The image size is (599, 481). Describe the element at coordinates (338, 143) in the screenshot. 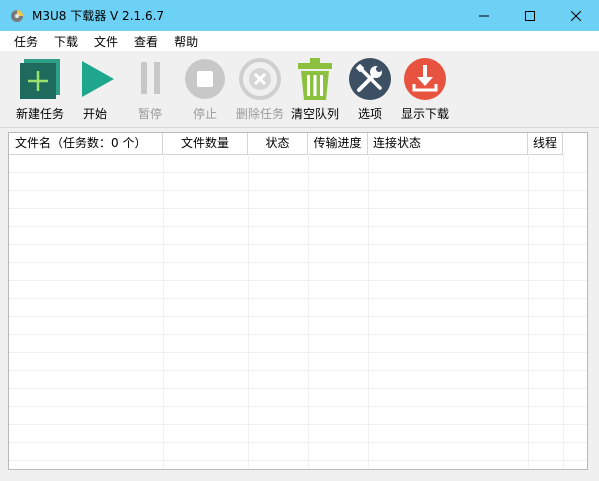

I see `column-header-progress: 传输进度` at that location.